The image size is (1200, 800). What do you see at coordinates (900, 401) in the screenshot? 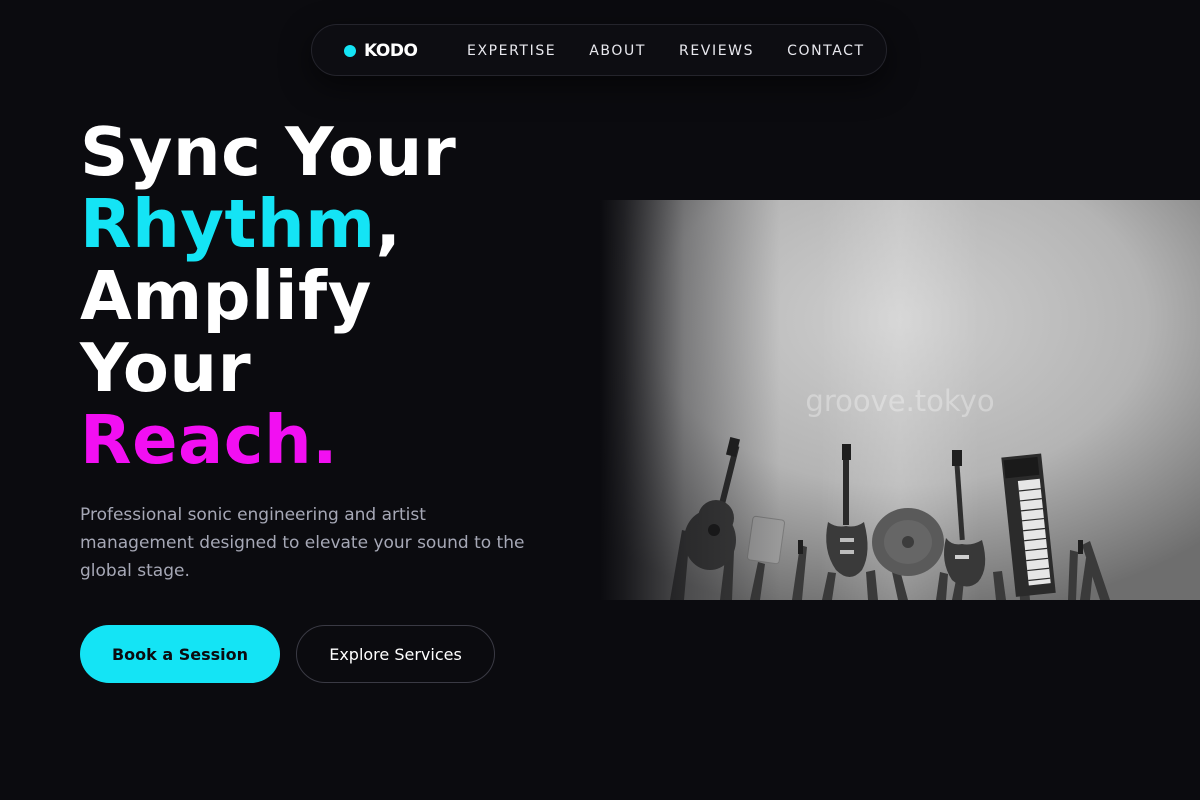
I see `image-watermark: groove.tokyo` at bounding box center [900, 401].